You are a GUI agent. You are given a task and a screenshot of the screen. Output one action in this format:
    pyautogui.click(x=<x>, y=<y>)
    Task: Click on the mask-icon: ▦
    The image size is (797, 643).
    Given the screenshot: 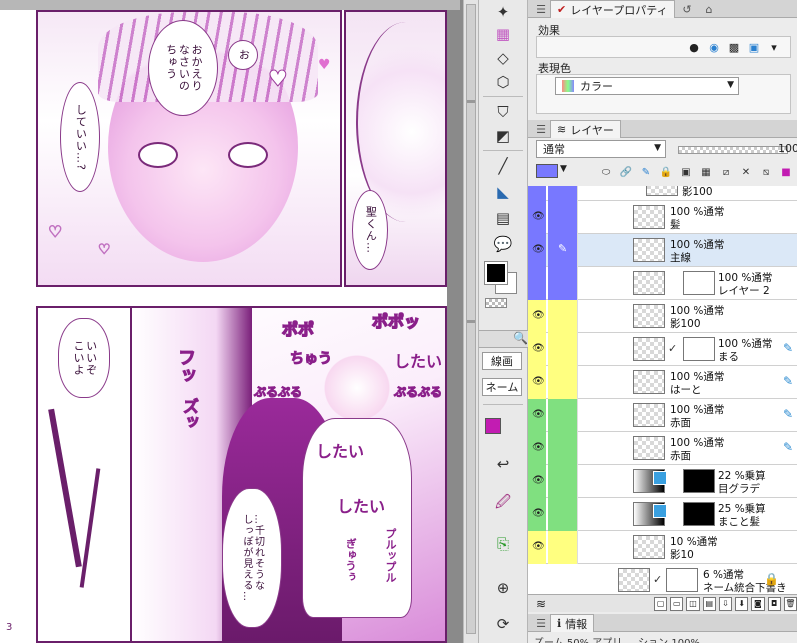 What is the action you would take?
    pyautogui.click(x=706, y=172)
    